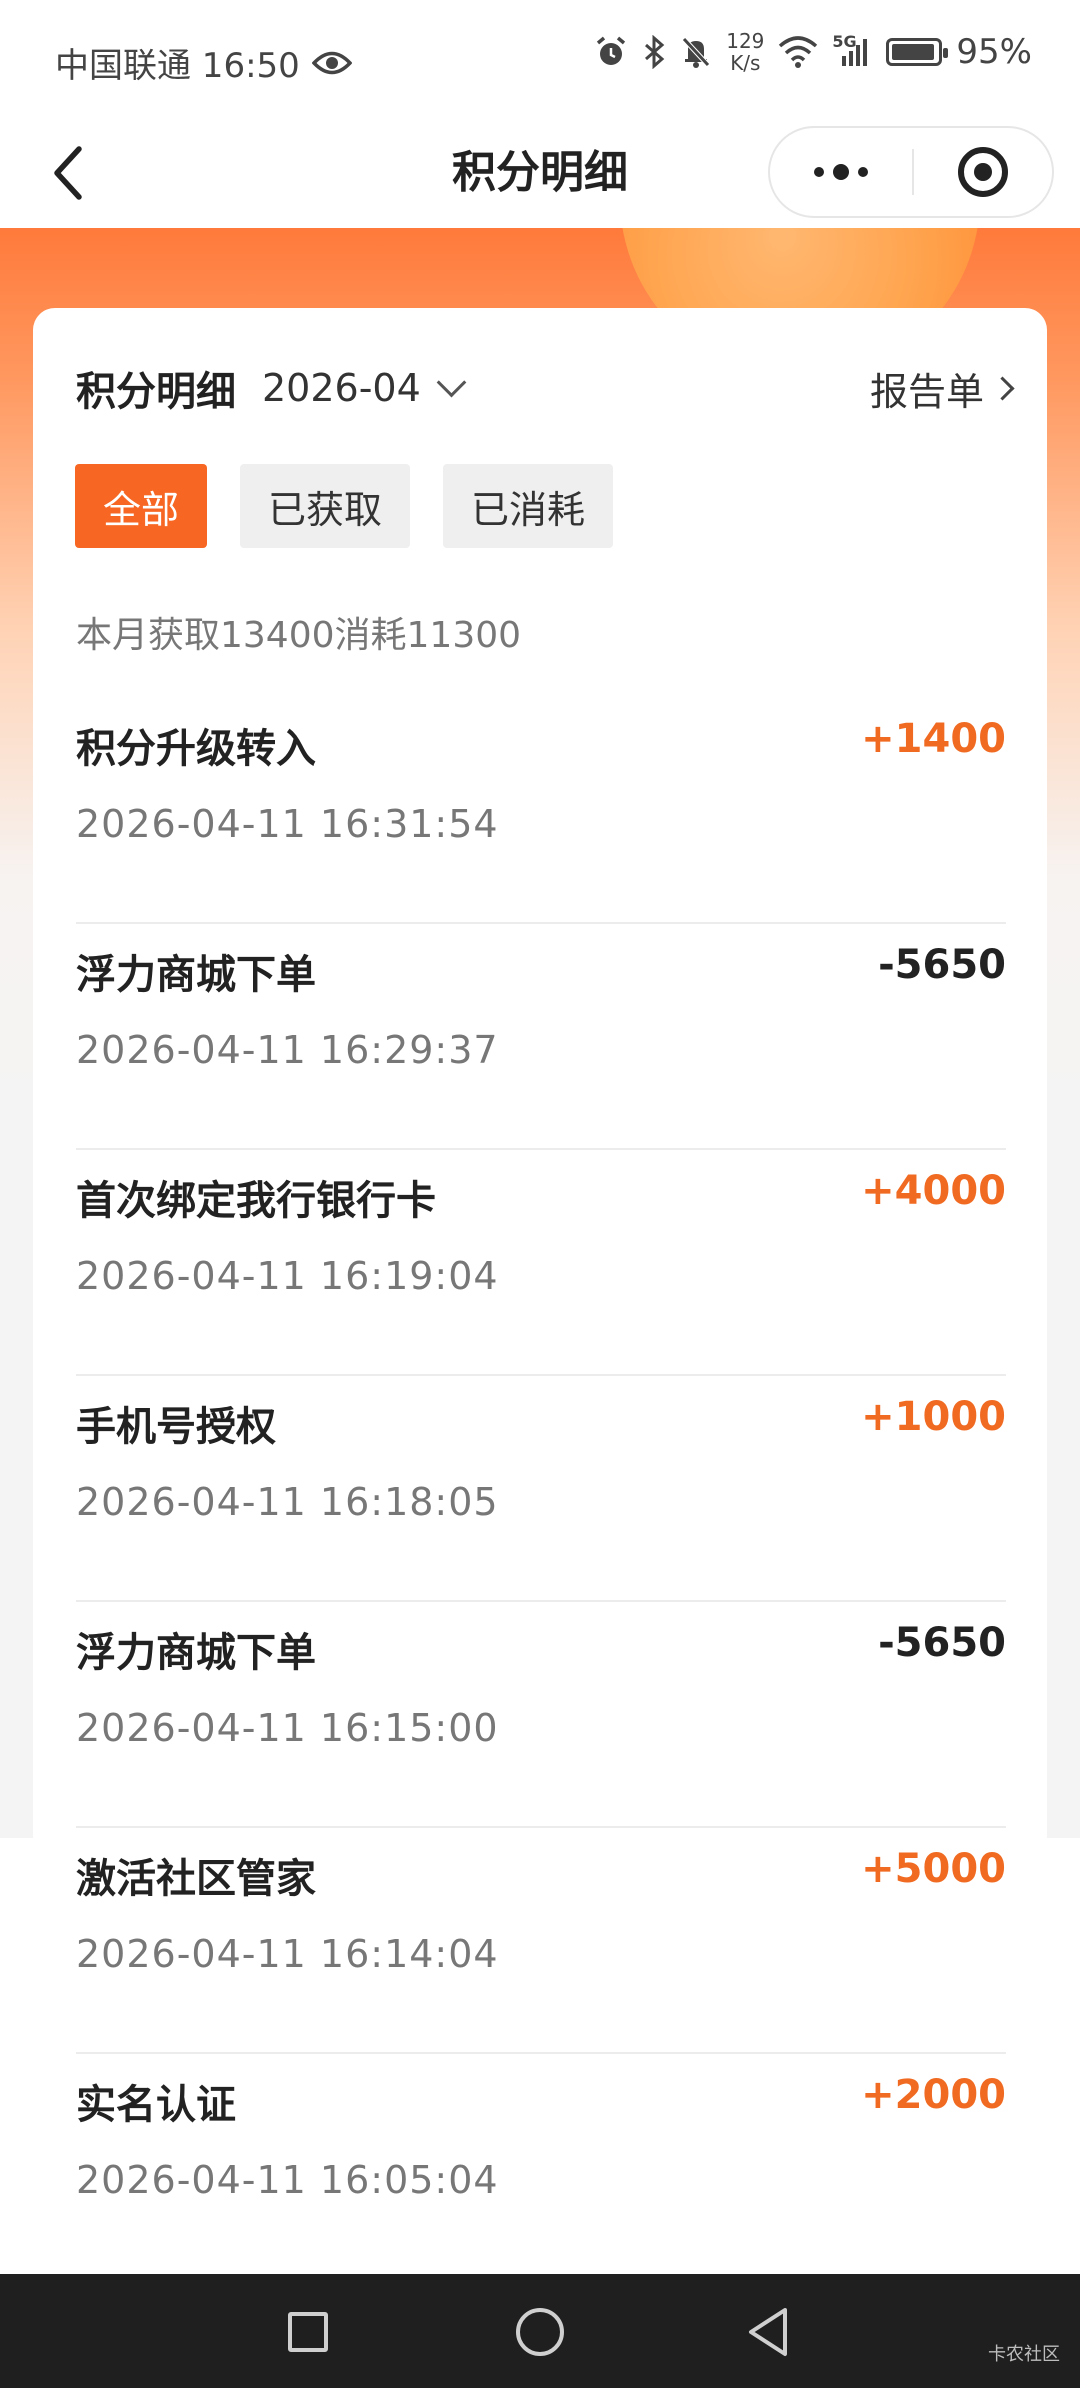 The image size is (1080, 2388). Describe the element at coordinates (287, 1276) in the screenshot. I see `record-time: 2026-04-11 16:19:04` at that location.